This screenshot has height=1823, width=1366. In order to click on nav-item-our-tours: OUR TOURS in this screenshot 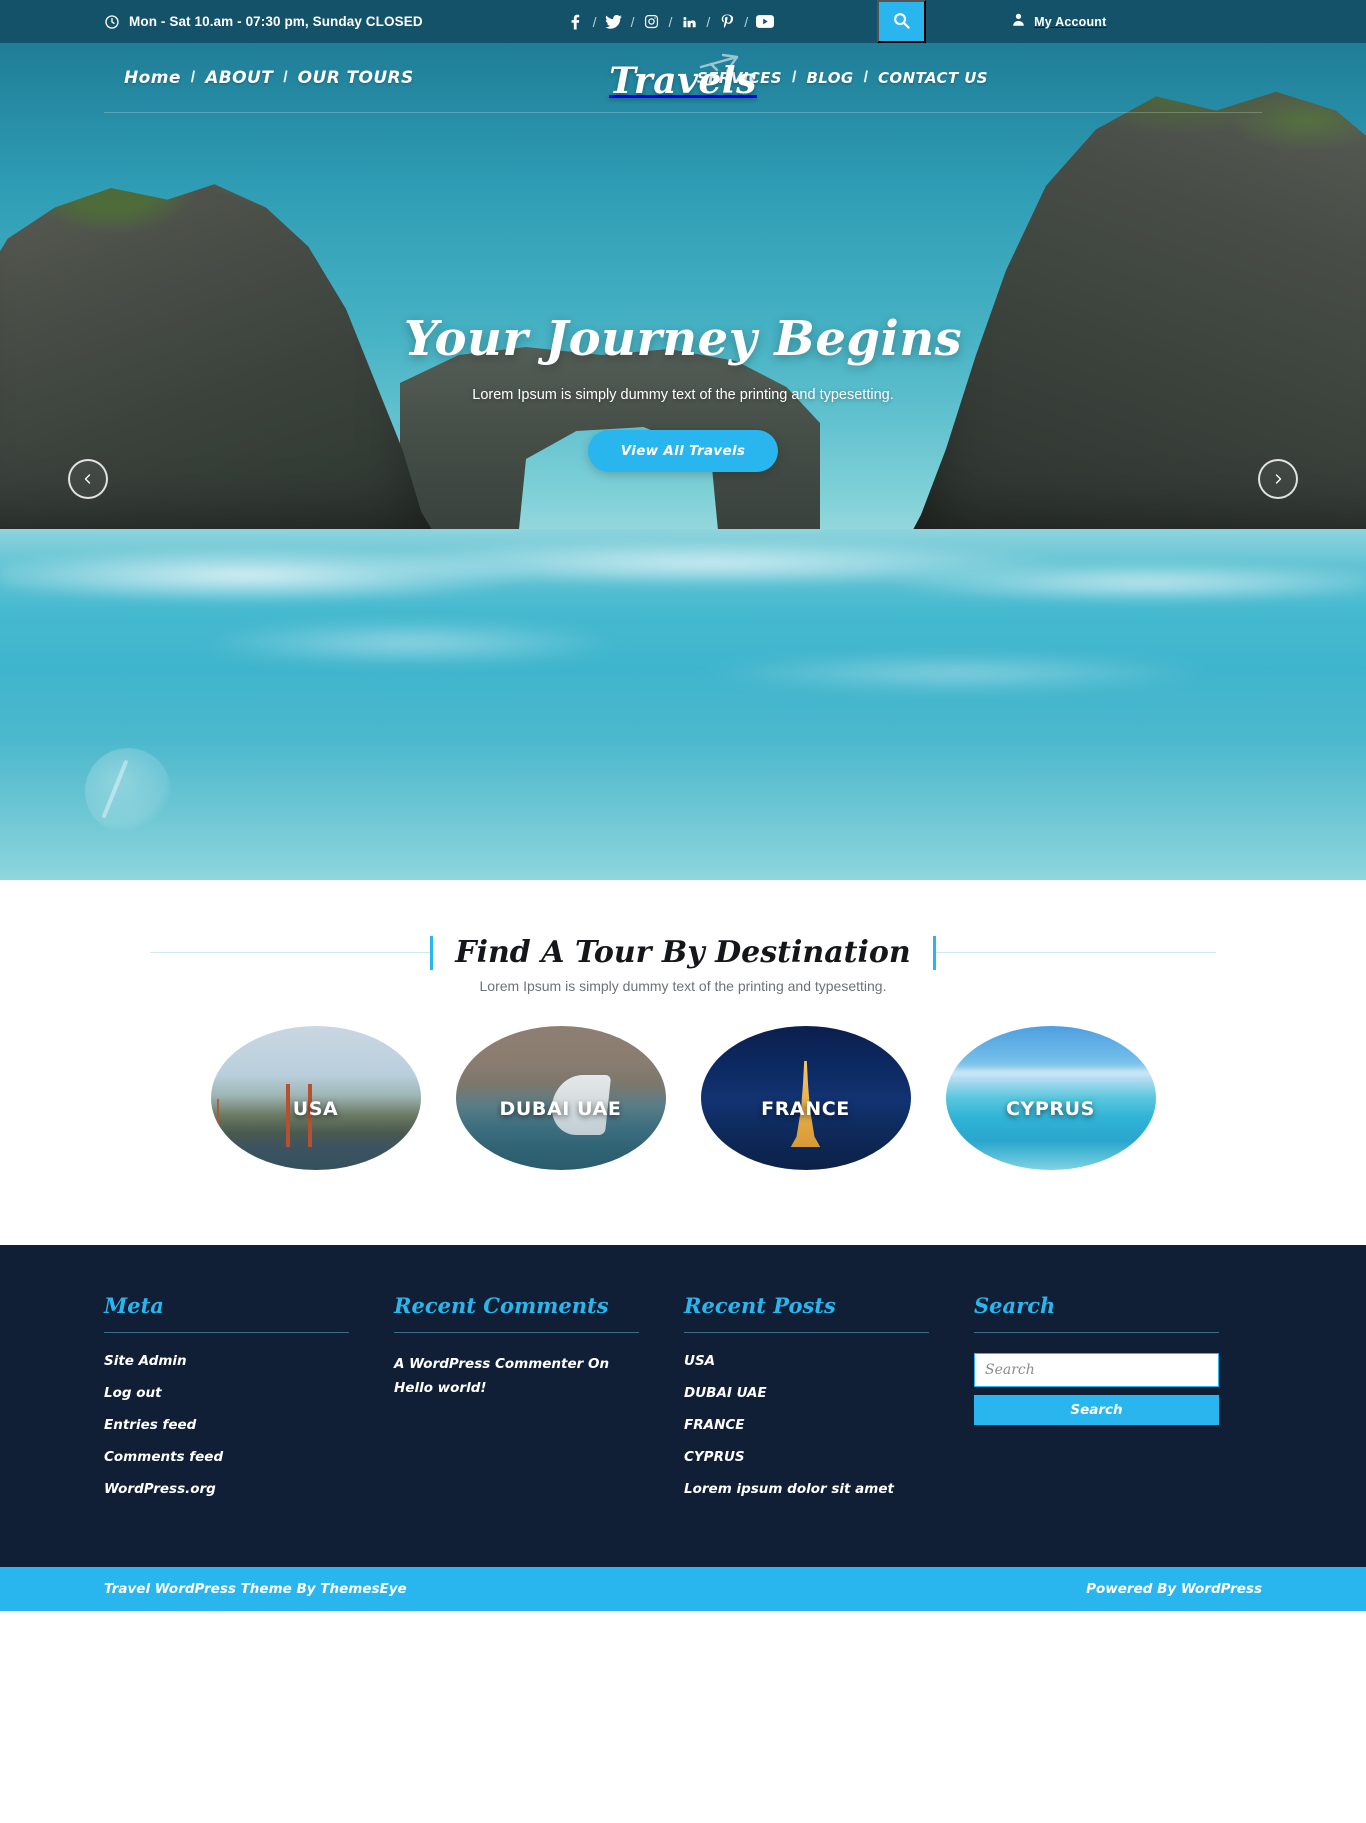, I will do `click(356, 78)`.